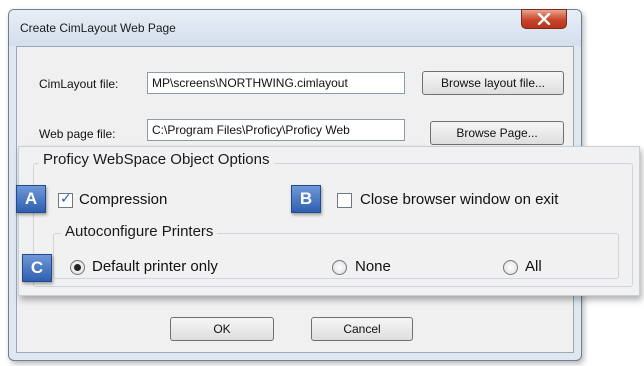 Image resolution: width=644 pixels, height=366 pixels. What do you see at coordinates (459, 199) in the screenshot?
I see `close-browser-label: Close browser window on exit` at bounding box center [459, 199].